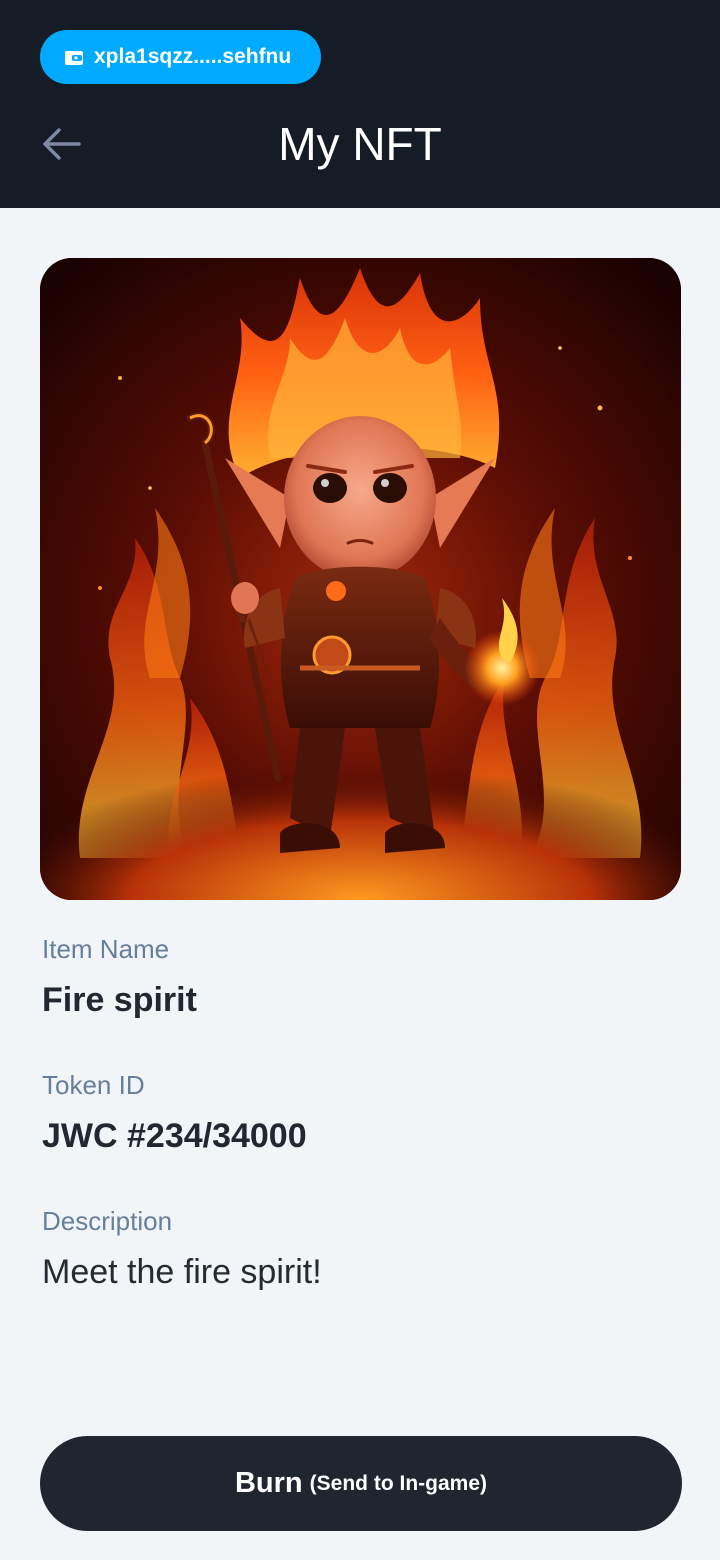 This screenshot has width=720, height=1560. Describe the element at coordinates (74, 57) in the screenshot. I see `wallet-icon` at that location.